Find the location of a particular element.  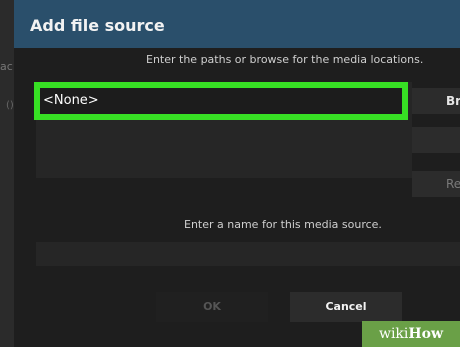

name-hint: Enter a name for this media source. is located at coordinates (283, 224).